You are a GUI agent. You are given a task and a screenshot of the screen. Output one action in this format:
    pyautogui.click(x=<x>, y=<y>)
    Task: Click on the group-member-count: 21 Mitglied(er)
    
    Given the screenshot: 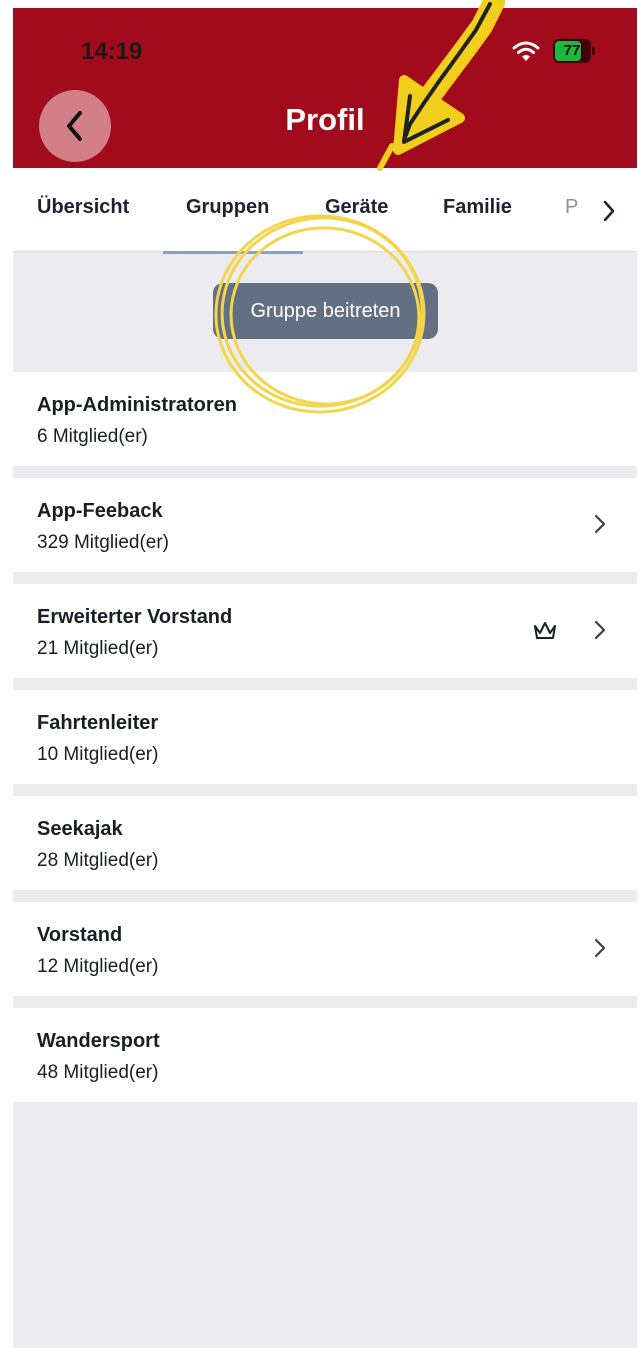 What is the action you would take?
    pyautogui.click(x=98, y=648)
    